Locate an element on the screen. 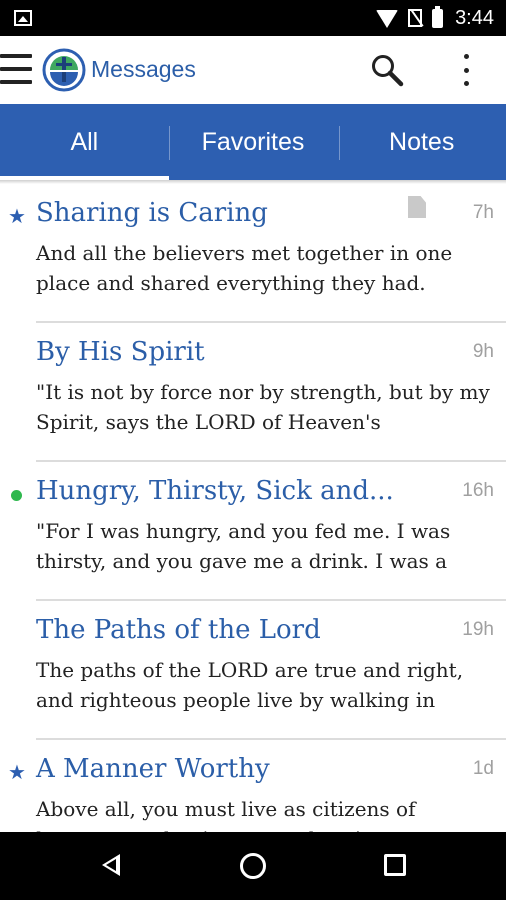 Image resolution: width=506 pixels, height=900 pixels. tab-bar: All Favorites Notes is located at coordinates (253, 142).